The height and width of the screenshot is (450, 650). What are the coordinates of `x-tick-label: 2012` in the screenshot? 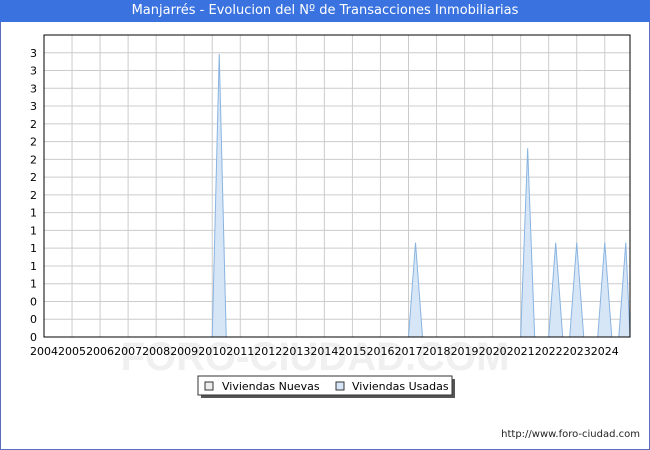 It's located at (268, 351).